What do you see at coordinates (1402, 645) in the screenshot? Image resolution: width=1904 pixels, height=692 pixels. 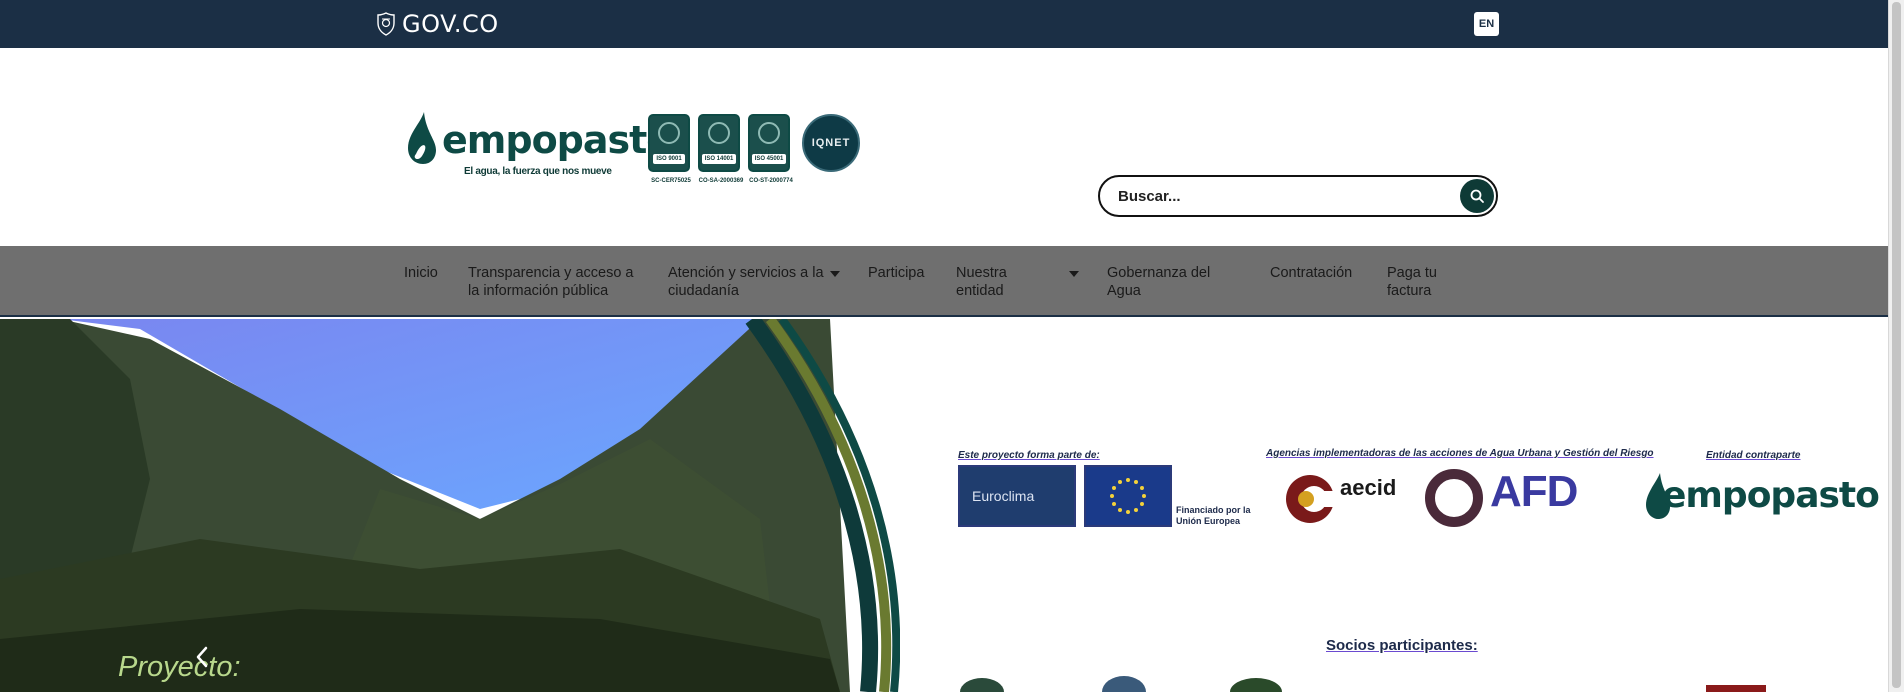 I see `partners-title: Socios participantes:` at bounding box center [1402, 645].